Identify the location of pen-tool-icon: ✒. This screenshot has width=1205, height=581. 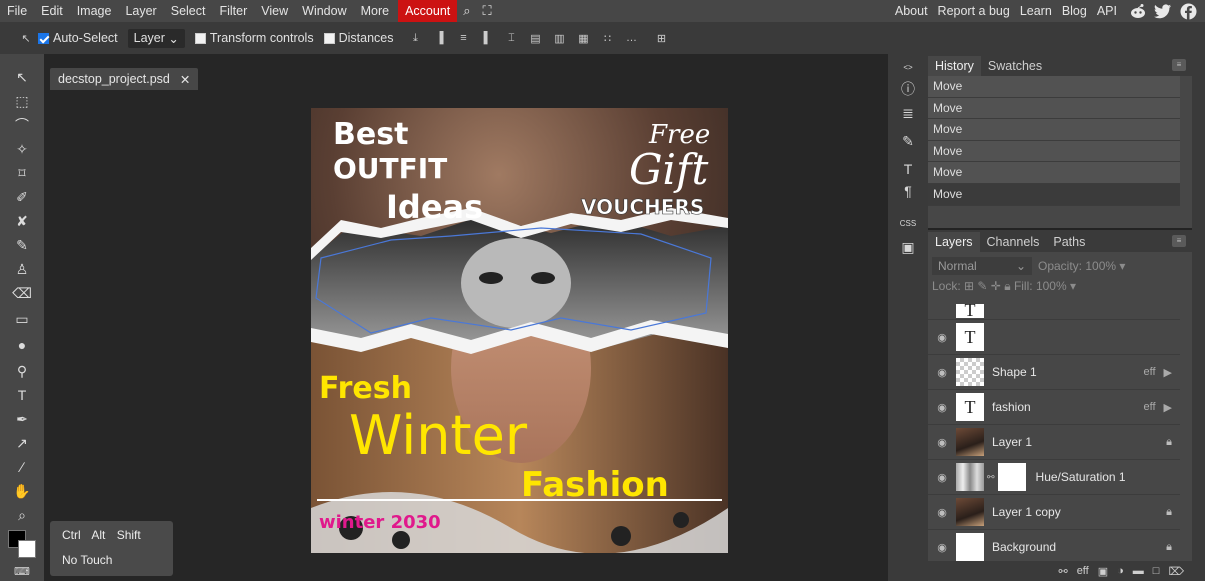
(22, 419).